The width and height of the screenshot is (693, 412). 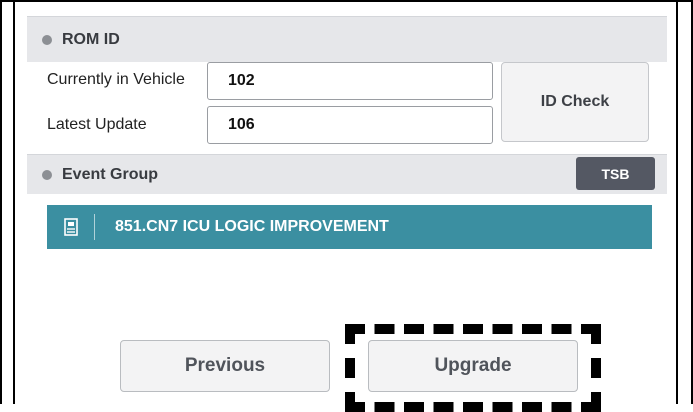 I want to click on upgrade-button: Upgrade, so click(x=473, y=366).